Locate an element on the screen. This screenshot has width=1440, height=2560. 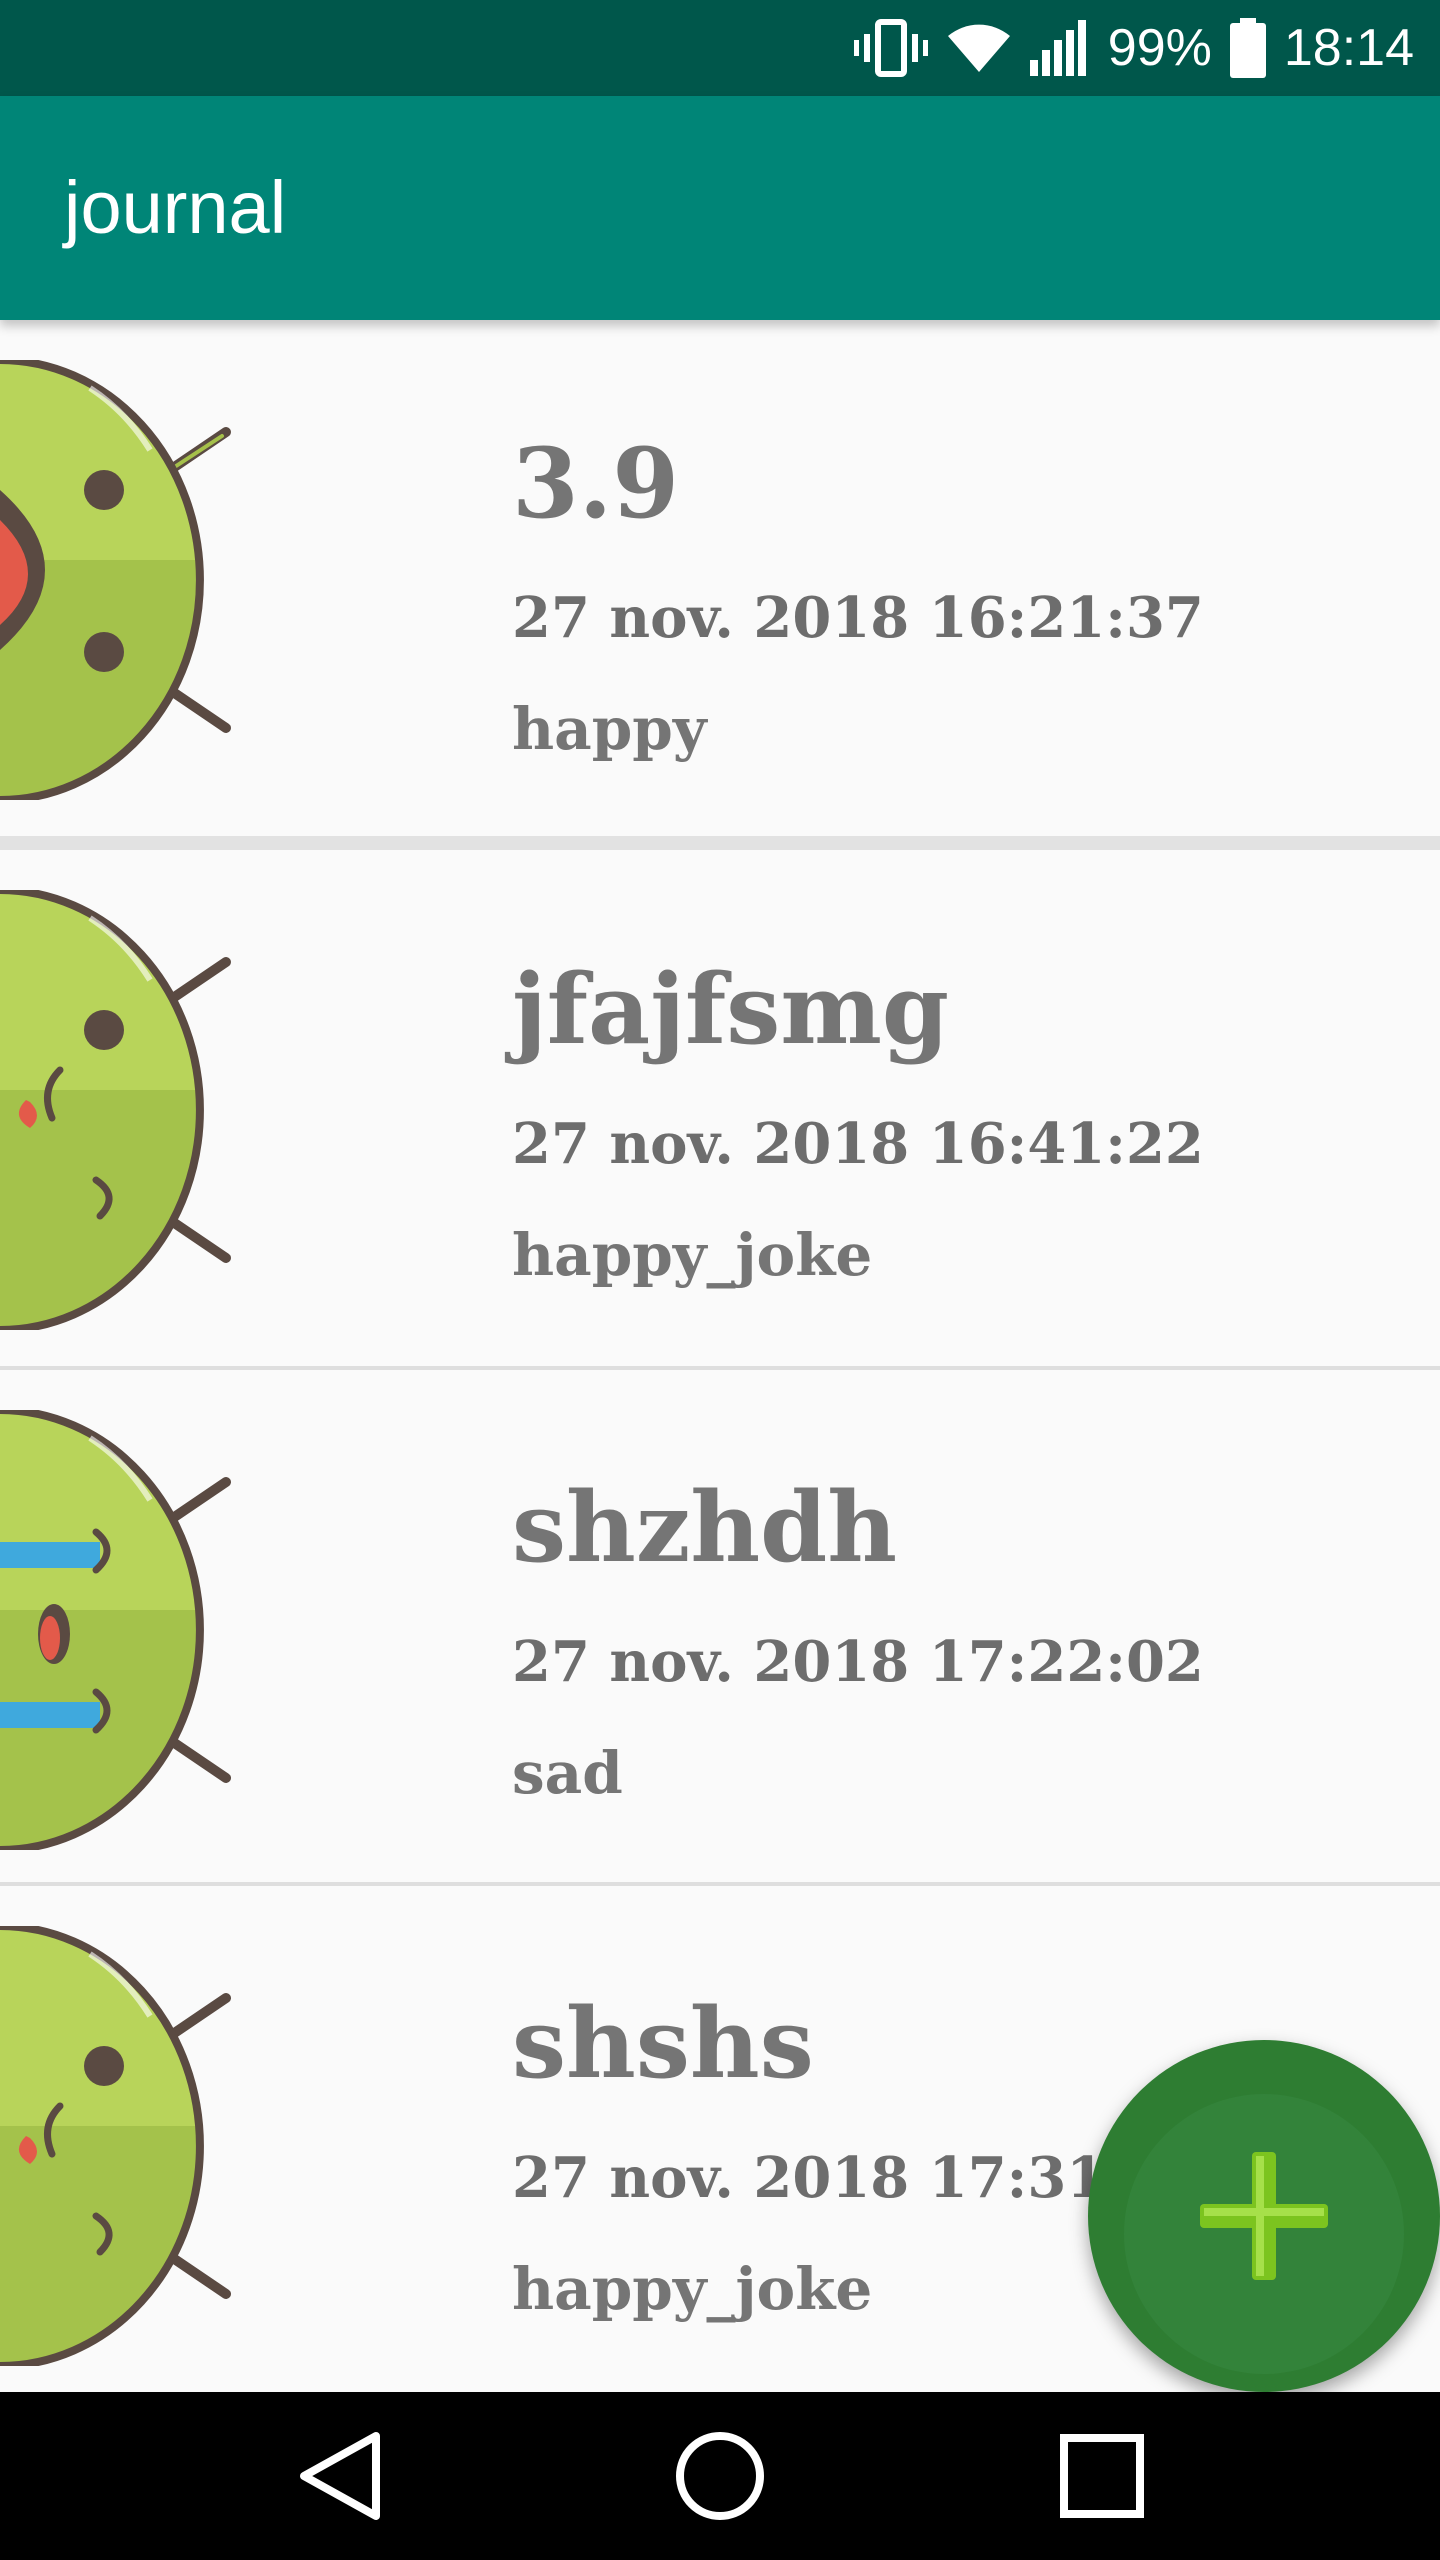
entry-title: shzhdh is located at coordinates (705, 1527).